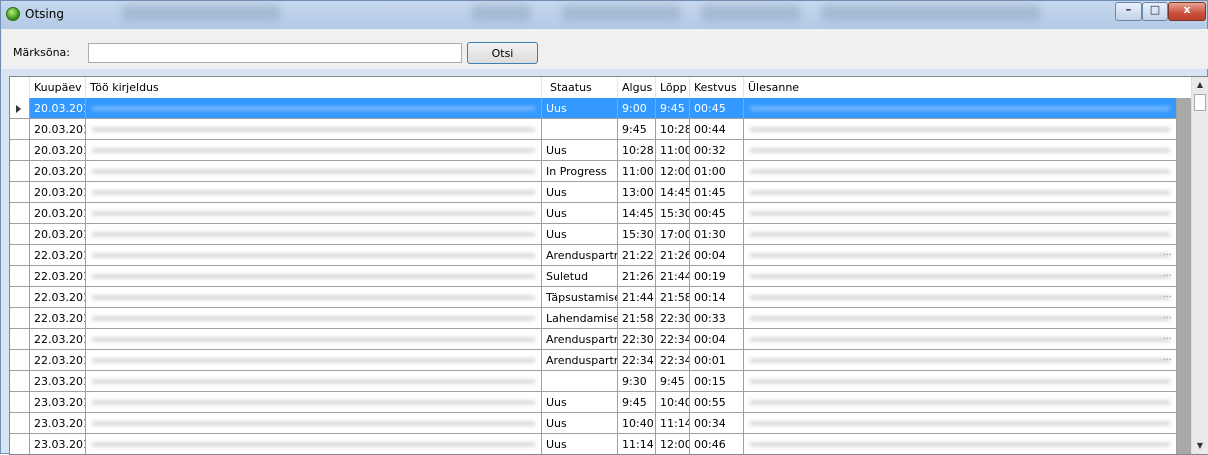  I want to click on cell-duration: 00:45, so click(717, 108).